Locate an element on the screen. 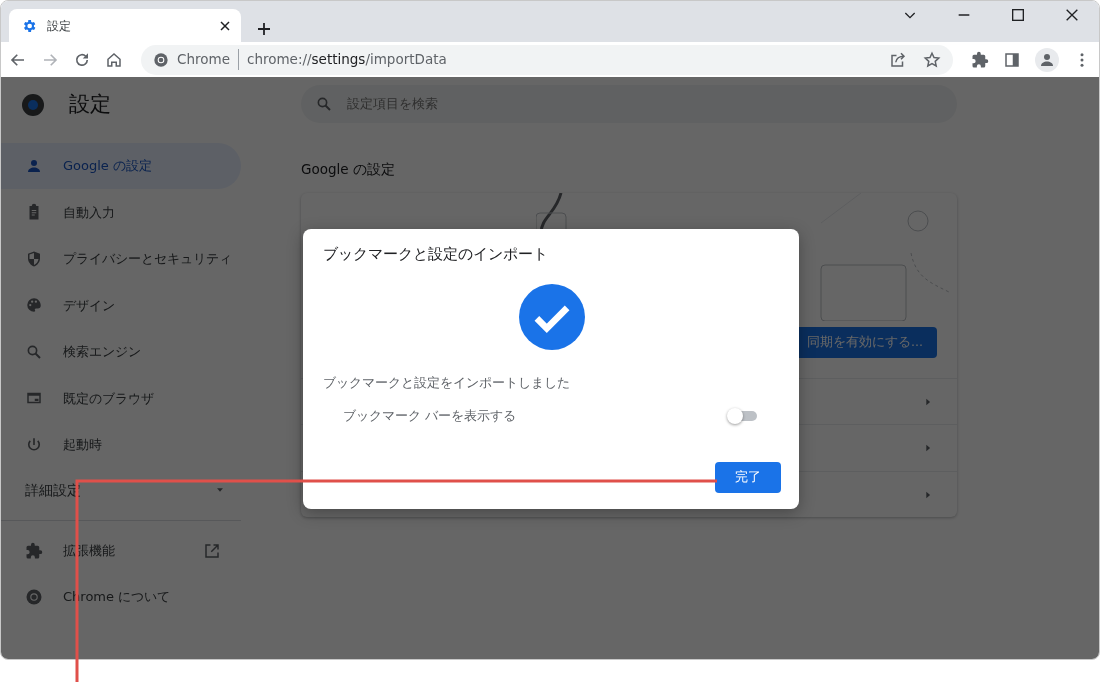 The image size is (1100, 682). sidebar-item: 検索エンジン is located at coordinates (121, 351).